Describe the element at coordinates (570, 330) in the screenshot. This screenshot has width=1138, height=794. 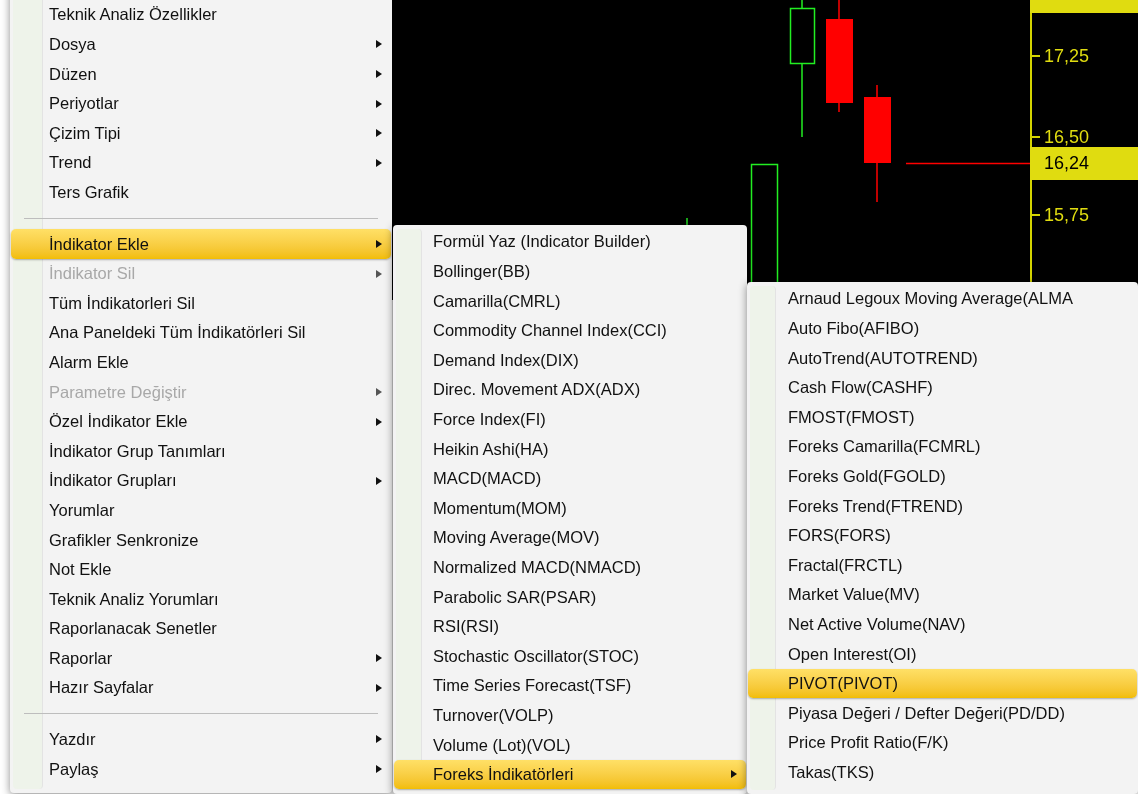
I see `menu-item: Commodity Channel Index(CCI)` at that location.